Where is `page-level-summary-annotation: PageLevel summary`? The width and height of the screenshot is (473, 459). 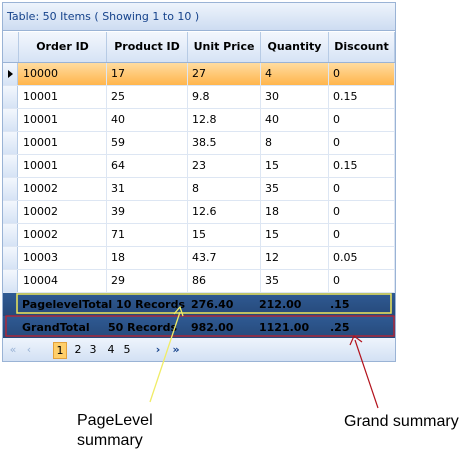 page-level-summary-annotation: PageLevel summary is located at coordinates (115, 430).